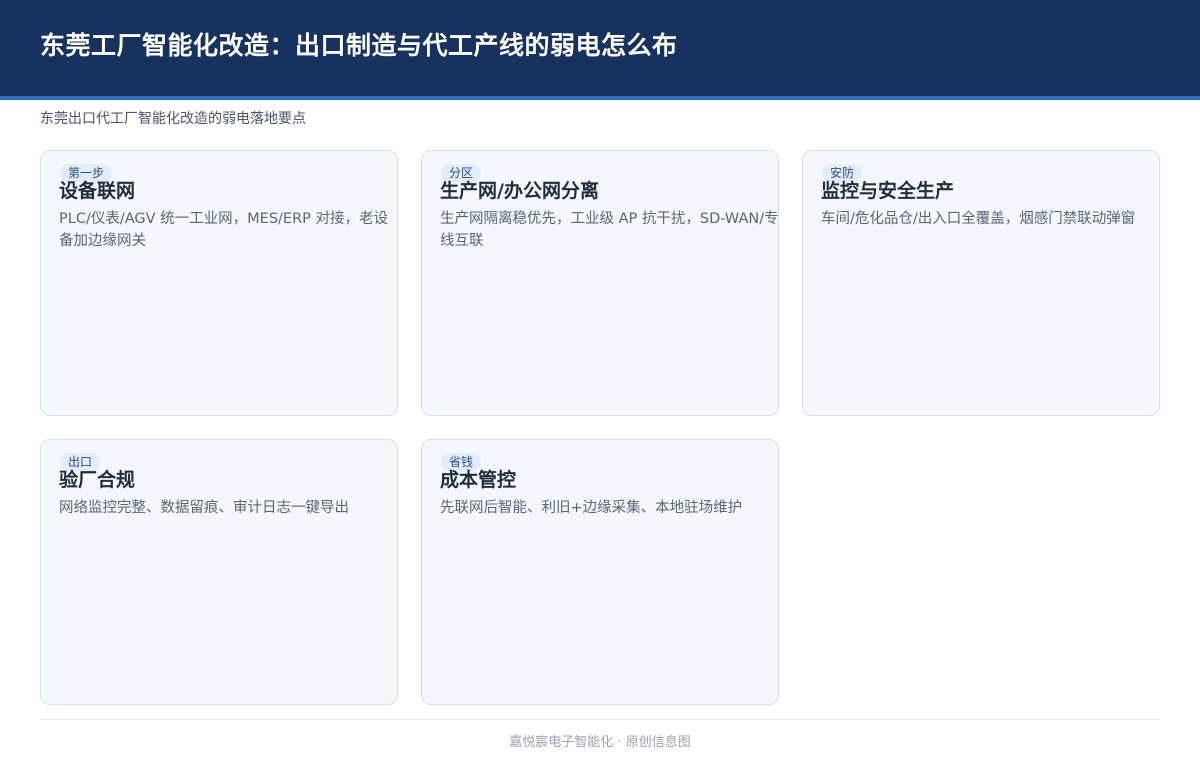 This screenshot has height=760, width=1200. Describe the element at coordinates (600, 719) in the screenshot. I see `footer-divider` at that location.